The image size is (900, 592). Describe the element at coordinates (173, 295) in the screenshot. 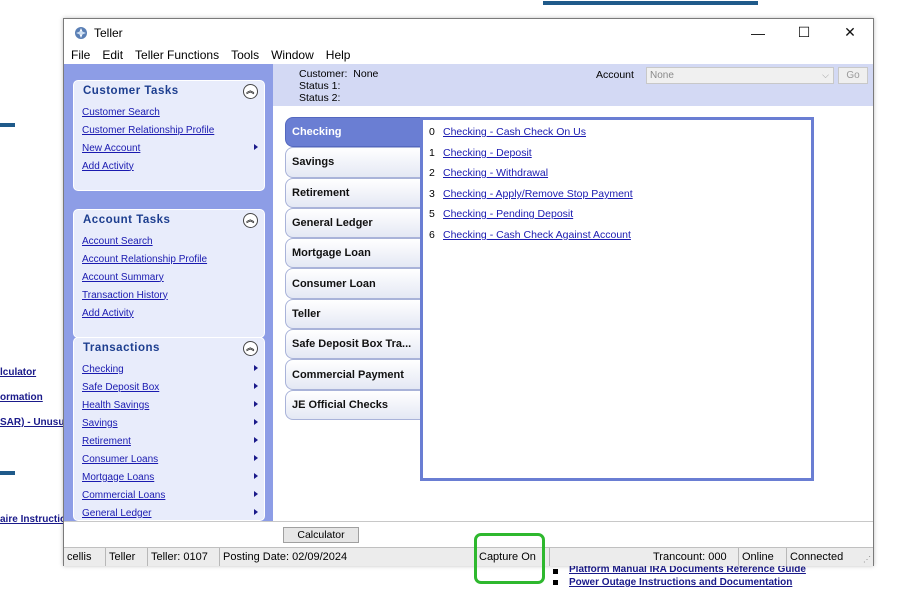

I see `task-transaction-history: Transaction History` at that location.